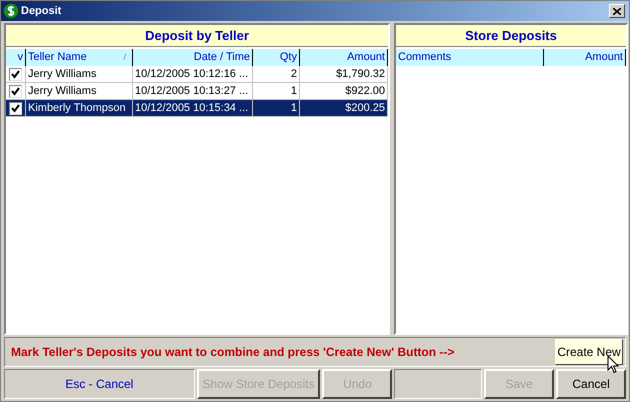 The width and height of the screenshot is (630, 402). What do you see at coordinates (276, 74) in the screenshot?
I see `table-cell: 2` at bounding box center [276, 74].